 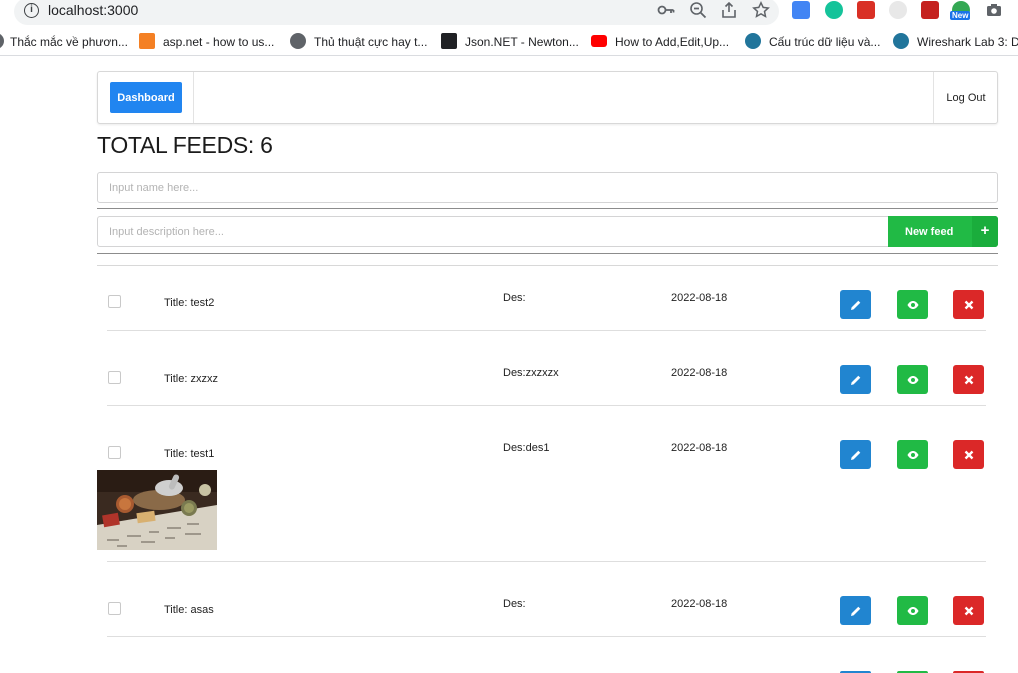 What do you see at coordinates (189, 454) in the screenshot?
I see `feed-title: Title: test1` at bounding box center [189, 454].